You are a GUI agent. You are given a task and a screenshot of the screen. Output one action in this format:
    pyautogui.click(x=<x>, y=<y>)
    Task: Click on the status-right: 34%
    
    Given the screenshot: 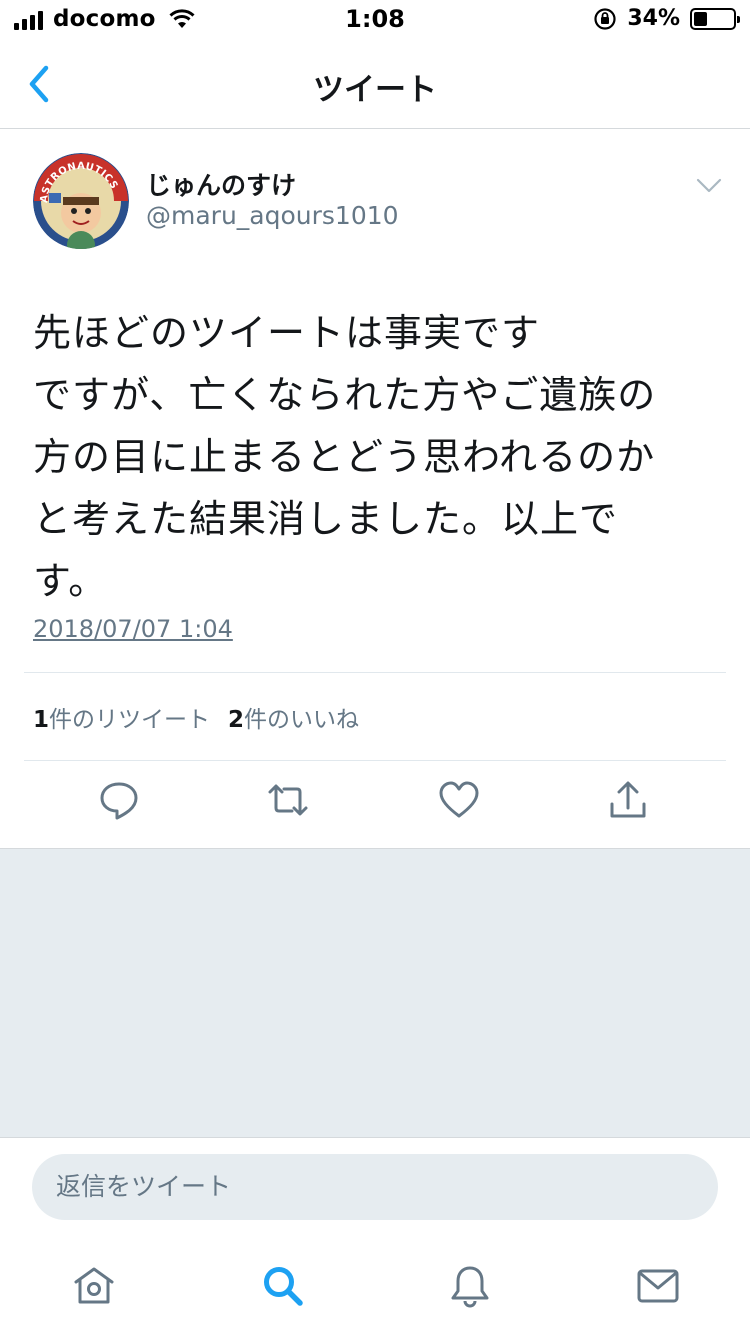 What is the action you would take?
    pyautogui.click(x=666, y=18)
    